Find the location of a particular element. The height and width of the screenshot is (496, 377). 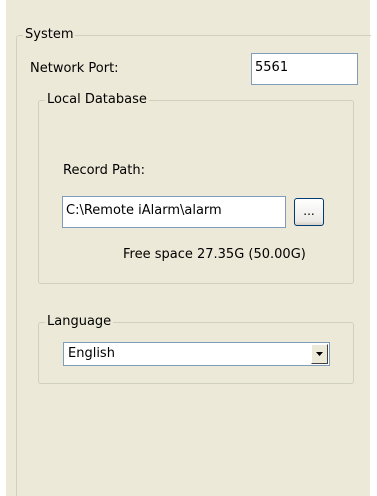

network-port-input: 5561 is located at coordinates (304, 69).